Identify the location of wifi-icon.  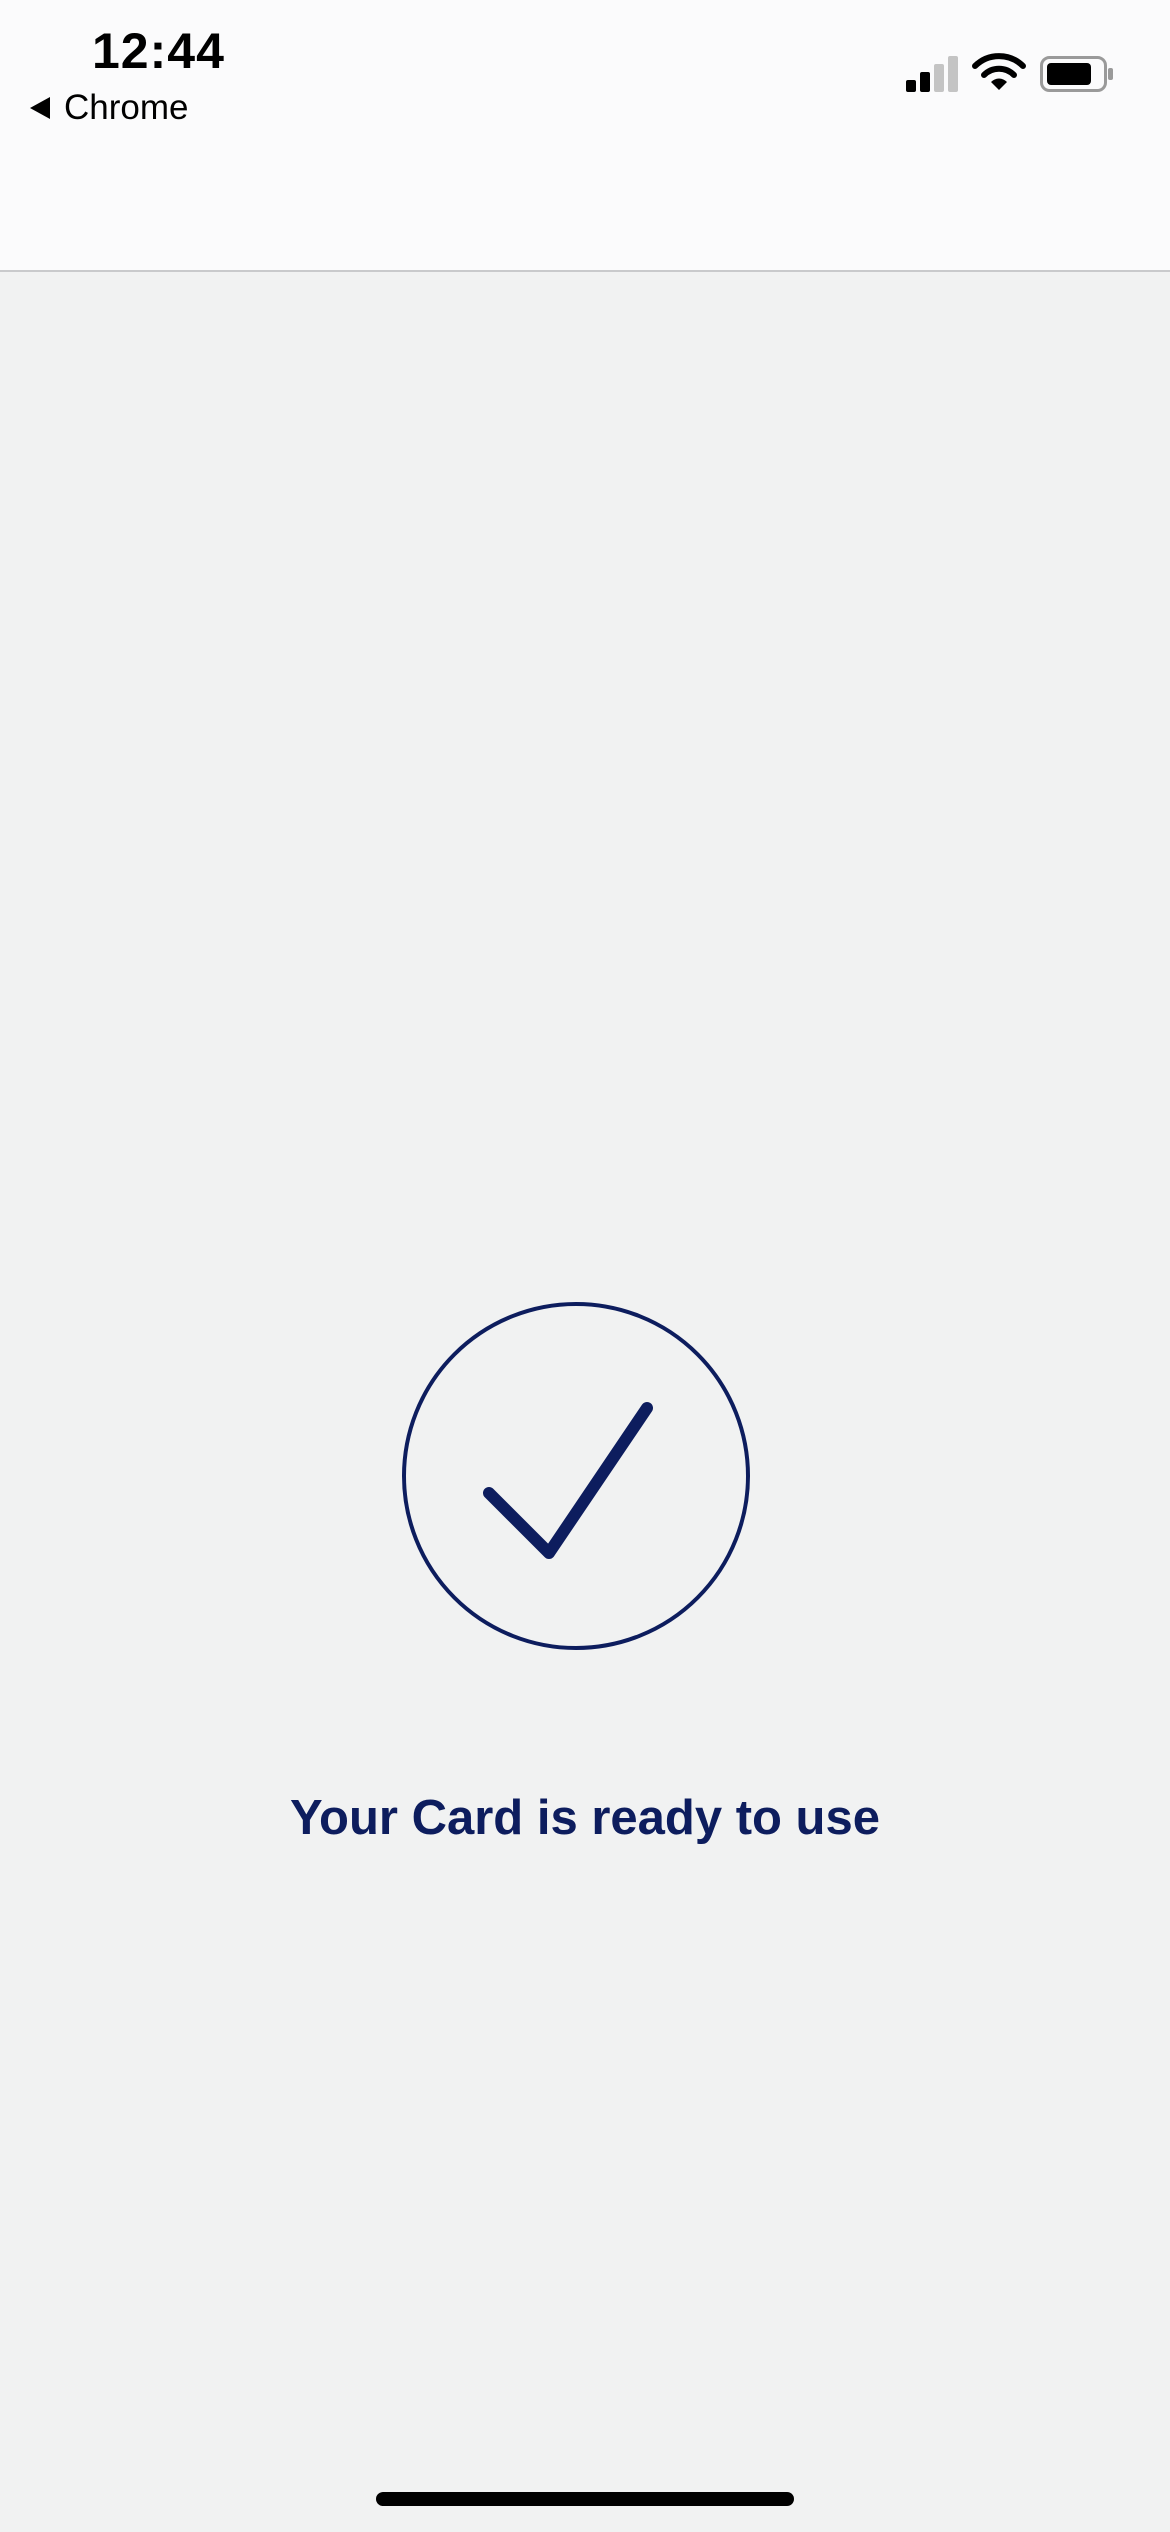
(999, 71).